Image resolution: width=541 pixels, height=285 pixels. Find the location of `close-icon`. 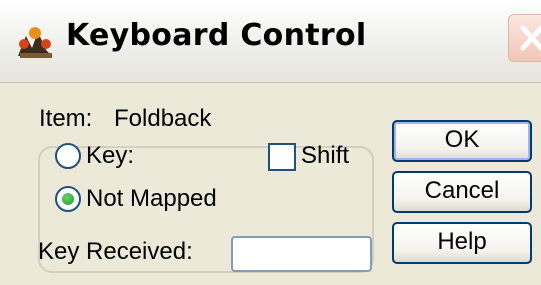

close-icon is located at coordinates (530, 38).